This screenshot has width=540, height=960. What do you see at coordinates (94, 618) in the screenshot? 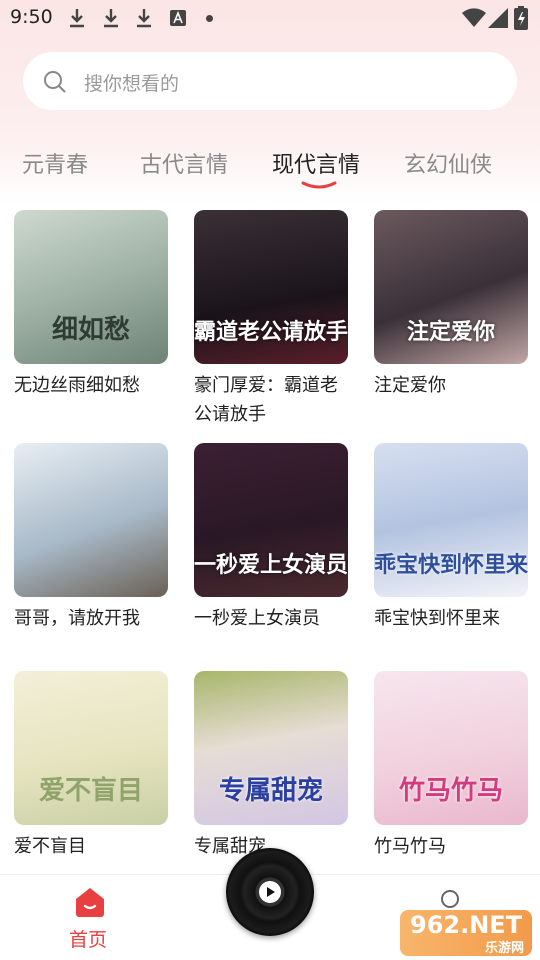
I see `book-title: 哥哥，请放开我` at bounding box center [94, 618].